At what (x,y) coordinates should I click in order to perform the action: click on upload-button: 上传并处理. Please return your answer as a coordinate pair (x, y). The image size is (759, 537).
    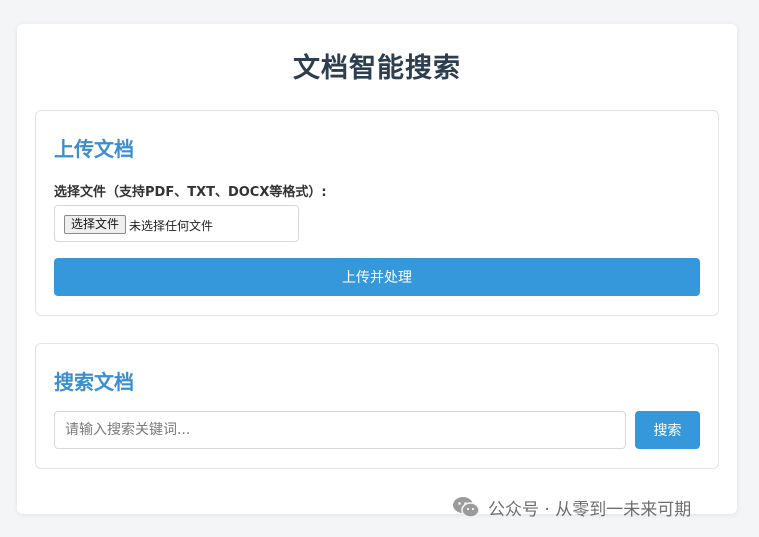
    Looking at the image, I should click on (377, 277).